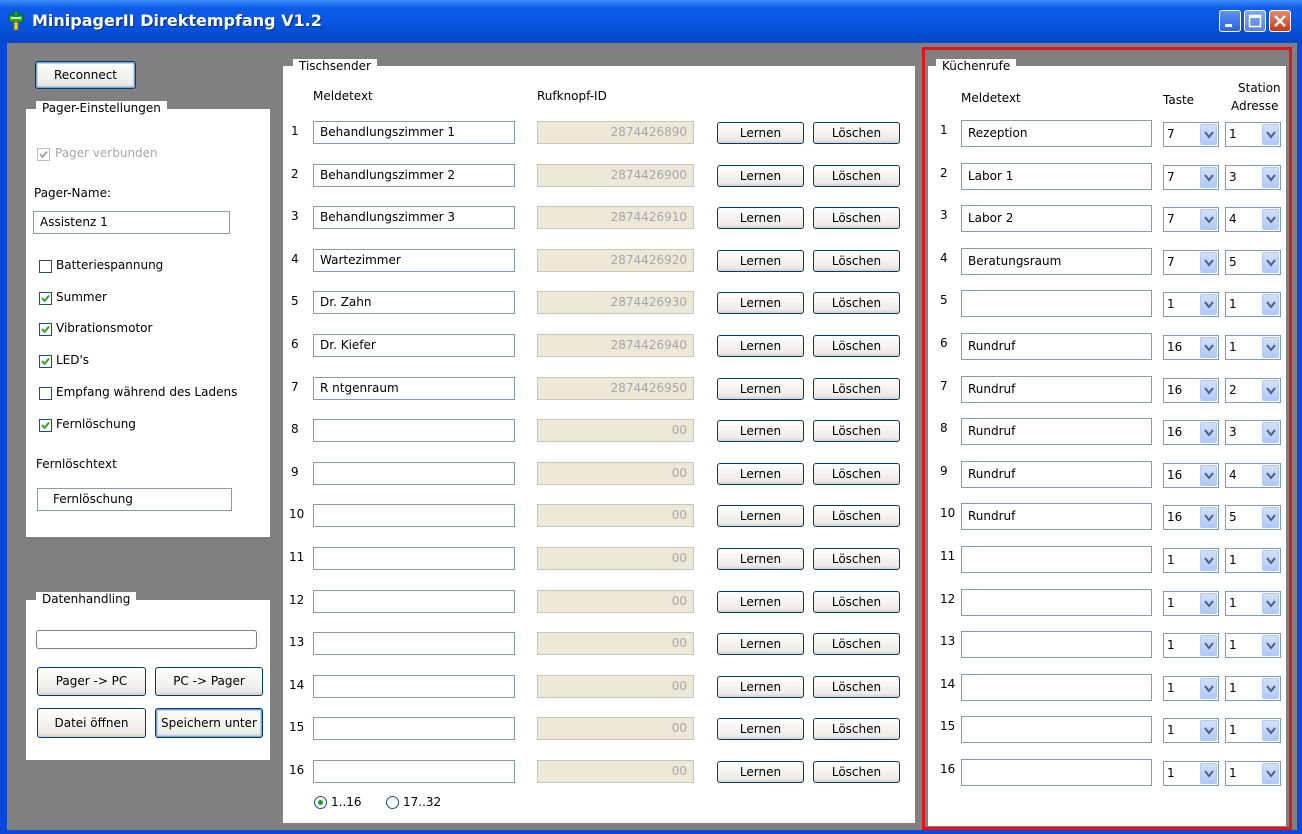  I want to click on message-text-input: Behandlungszimmer 3, so click(414, 217).